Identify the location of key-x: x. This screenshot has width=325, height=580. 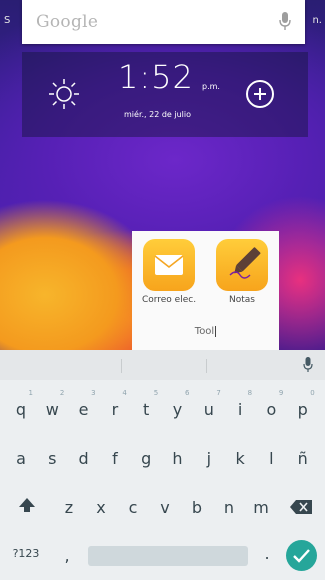
(101, 508).